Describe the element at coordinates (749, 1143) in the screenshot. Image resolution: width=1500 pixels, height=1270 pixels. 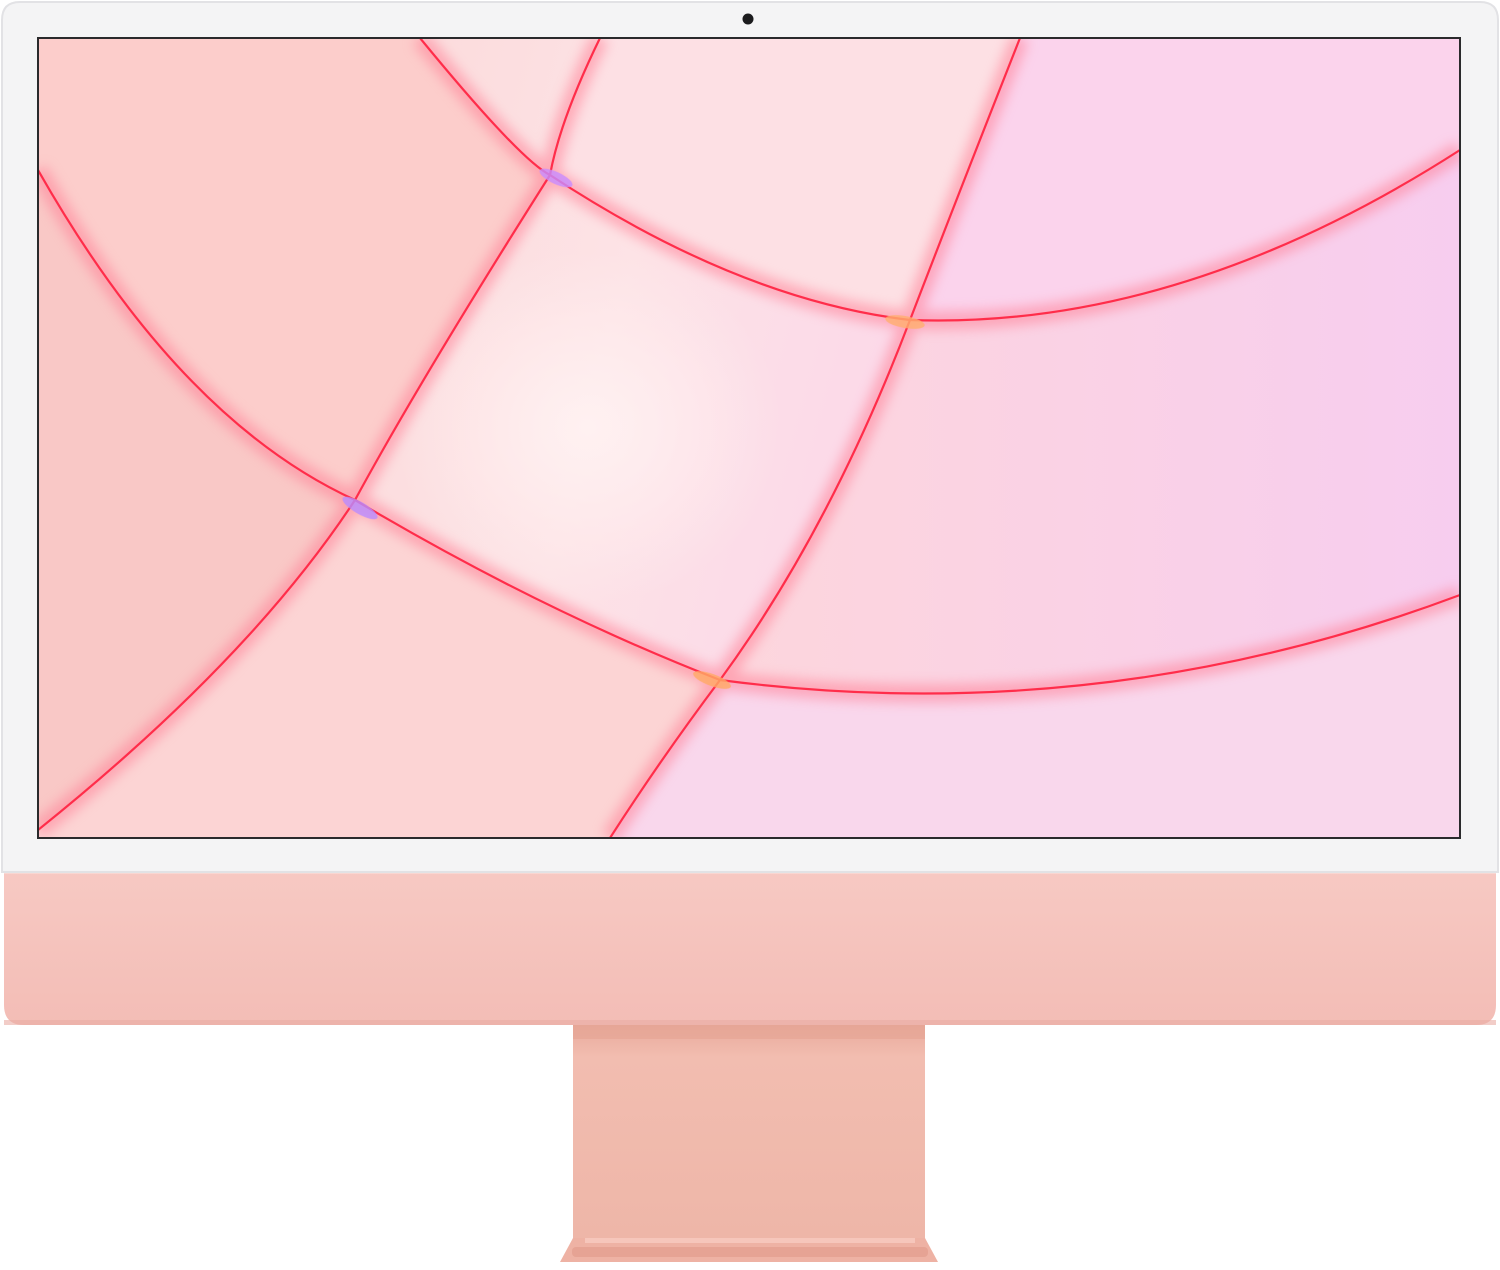
I see `stand` at that location.